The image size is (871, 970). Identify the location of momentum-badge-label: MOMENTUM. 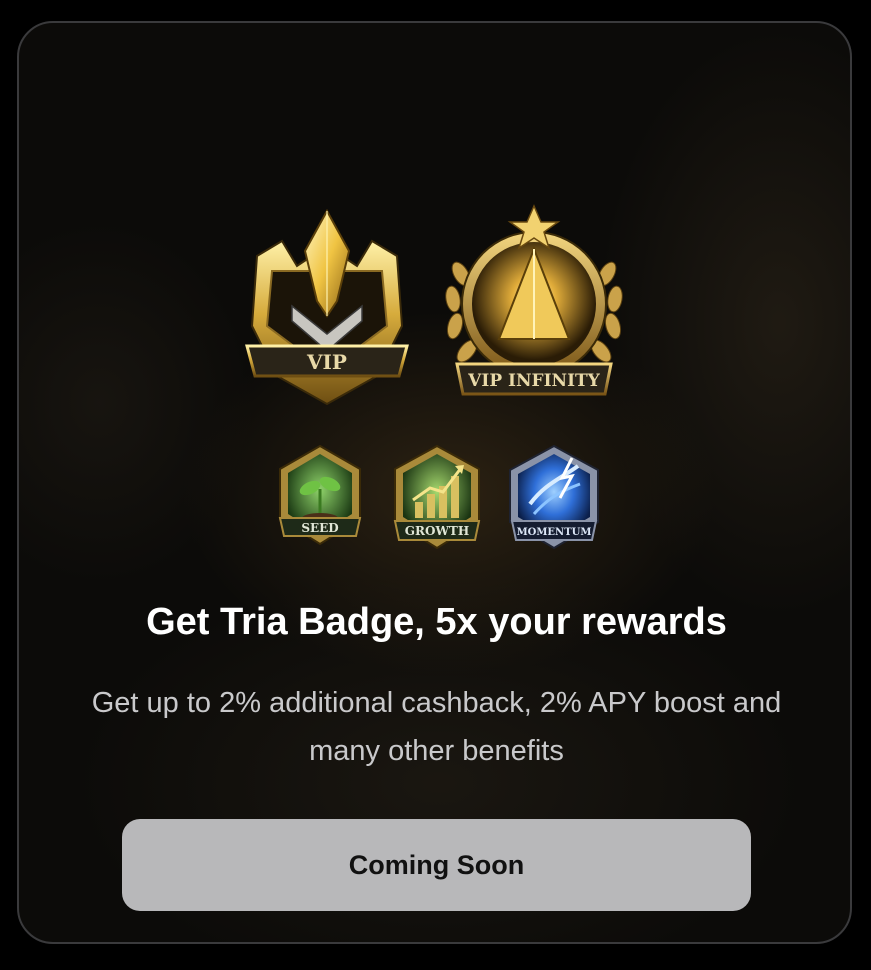
(554, 532).